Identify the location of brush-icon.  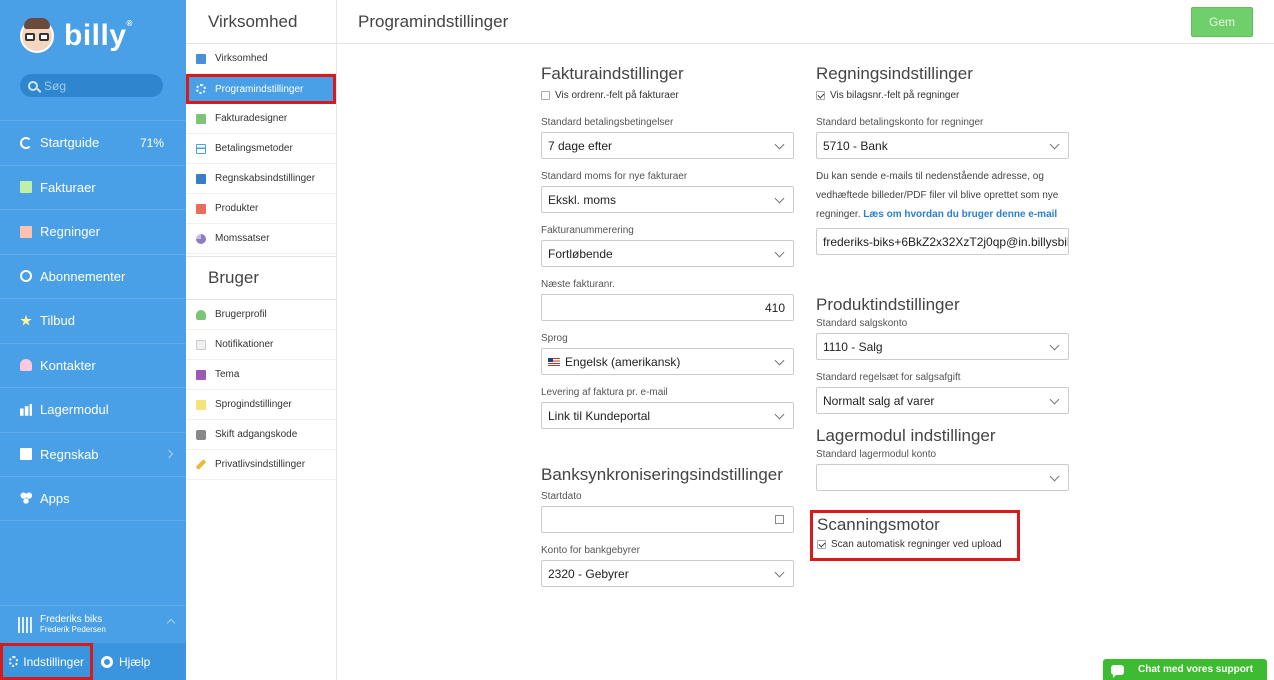
(201, 118).